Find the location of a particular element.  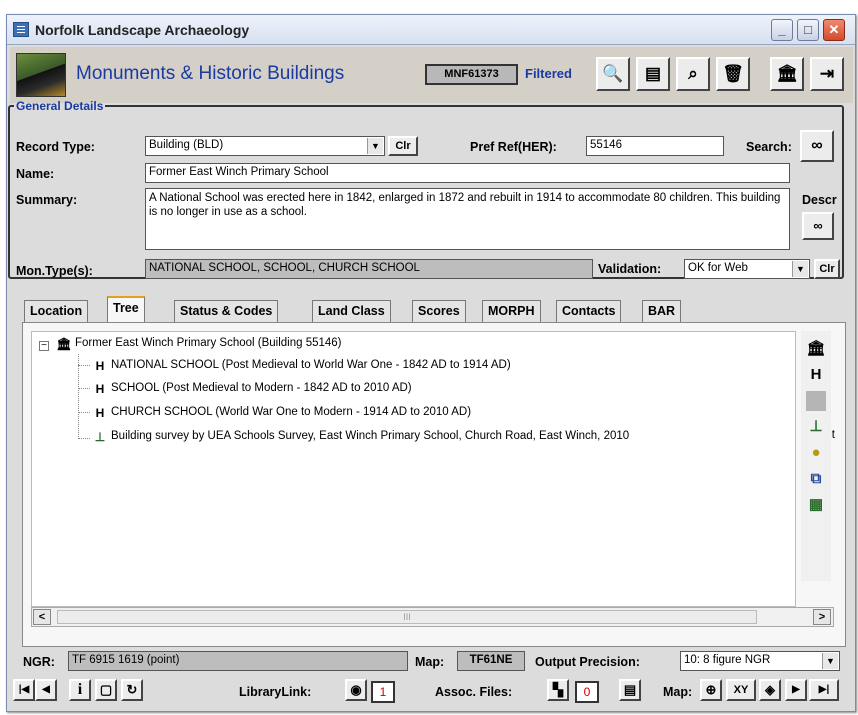

tab-morph: MORPH is located at coordinates (511, 311).